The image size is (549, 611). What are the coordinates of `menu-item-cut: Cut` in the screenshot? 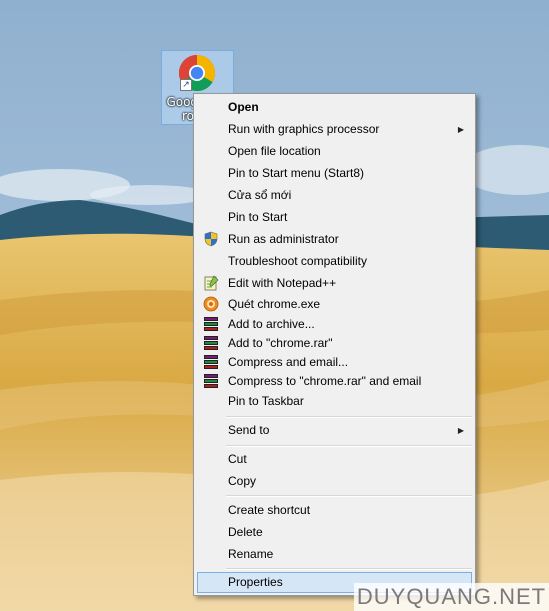 It's located at (334, 459).